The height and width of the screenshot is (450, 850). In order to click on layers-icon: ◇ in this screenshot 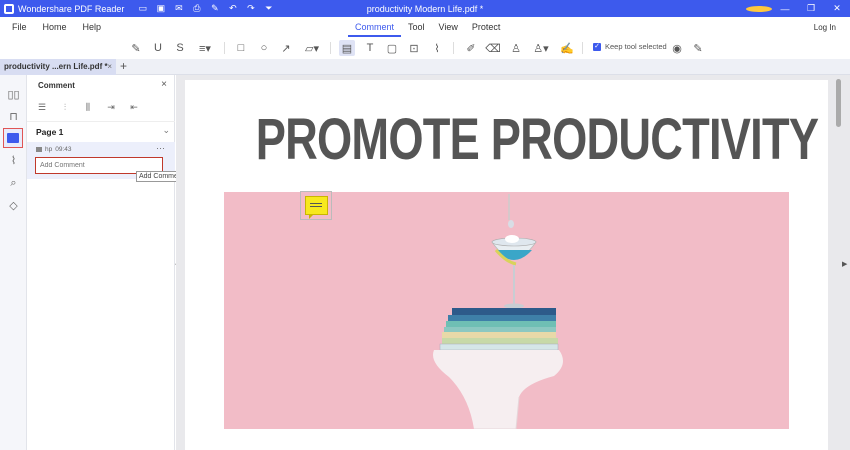, I will do `click(13, 205)`.